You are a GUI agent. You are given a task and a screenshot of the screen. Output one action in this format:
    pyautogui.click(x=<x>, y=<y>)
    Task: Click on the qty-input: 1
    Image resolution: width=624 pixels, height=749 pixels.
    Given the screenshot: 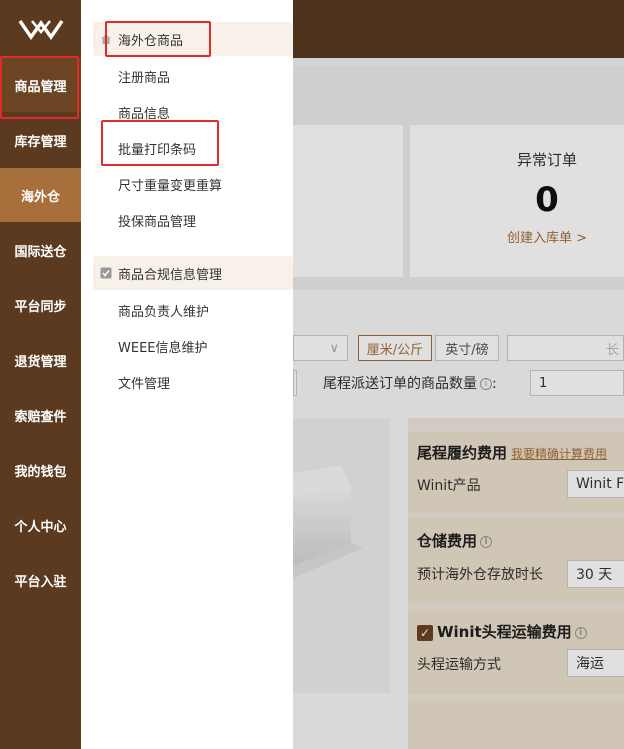 What is the action you would take?
    pyautogui.click(x=577, y=383)
    